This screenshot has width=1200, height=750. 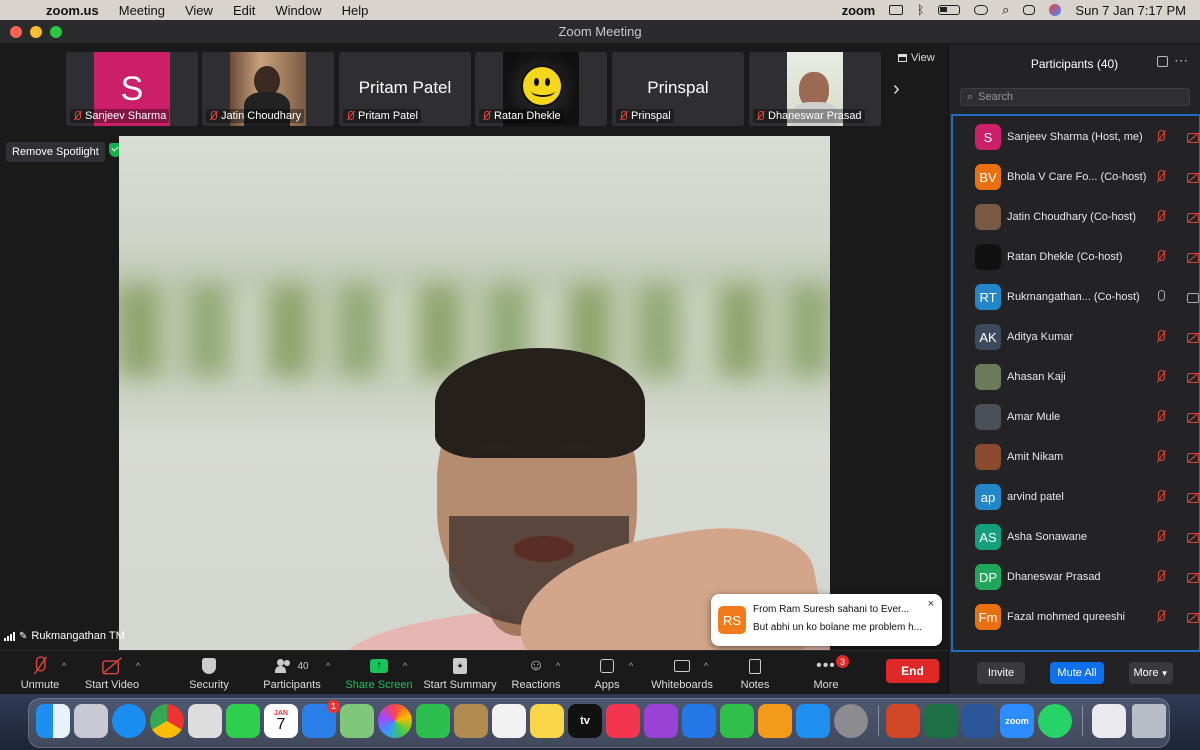 What do you see at coordinates (72, 10) in the screenshot?
I see `menu-app-name: zoom.us` at bounding box center [72, 10].